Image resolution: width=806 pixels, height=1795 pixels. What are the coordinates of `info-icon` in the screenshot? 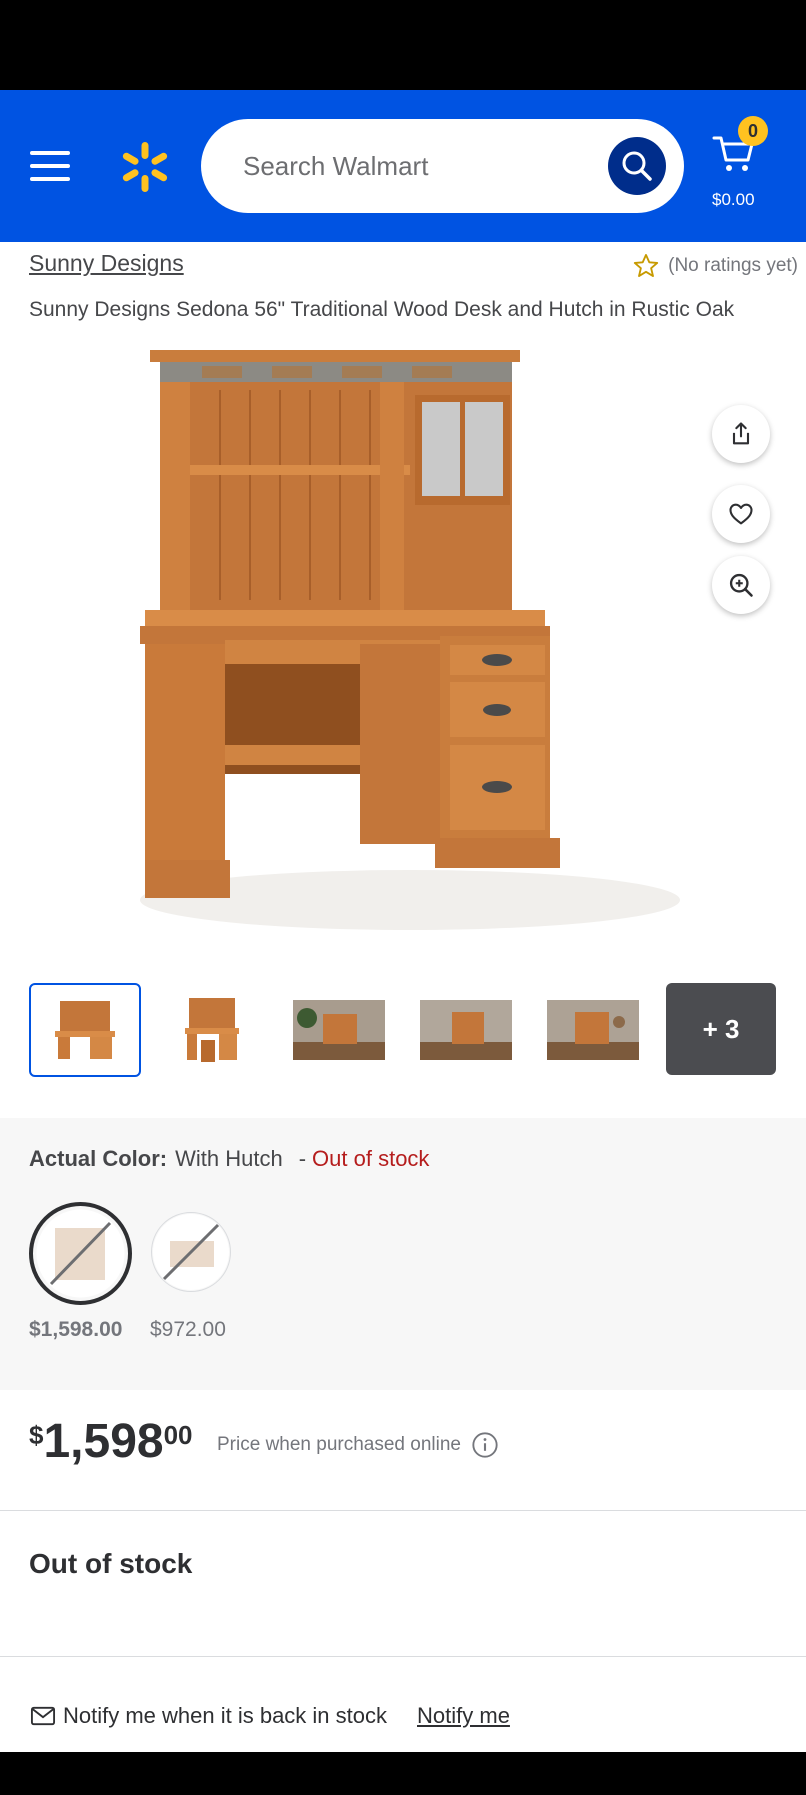 It's located at (485, 1445).